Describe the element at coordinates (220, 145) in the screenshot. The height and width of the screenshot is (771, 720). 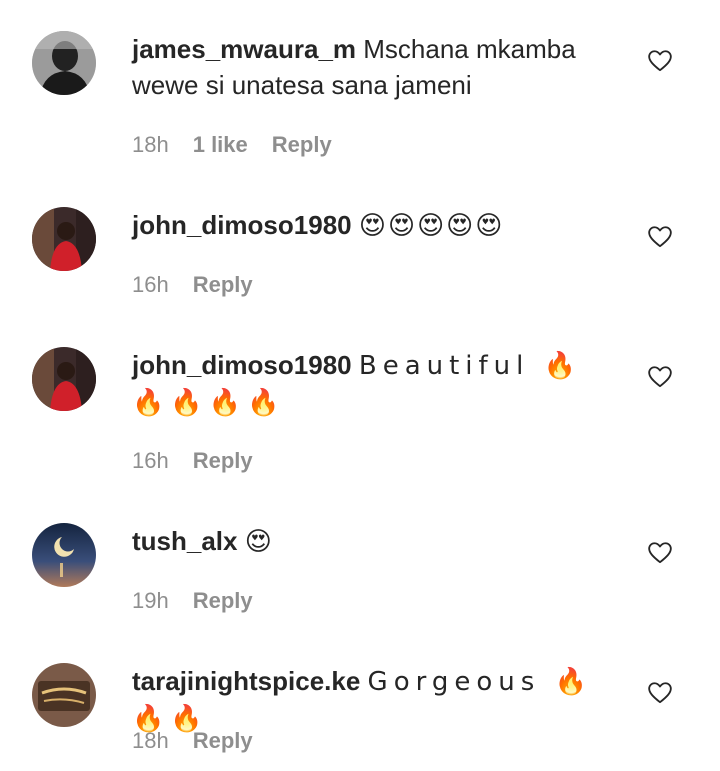
I see `comment-likes: 1 like` at that location.